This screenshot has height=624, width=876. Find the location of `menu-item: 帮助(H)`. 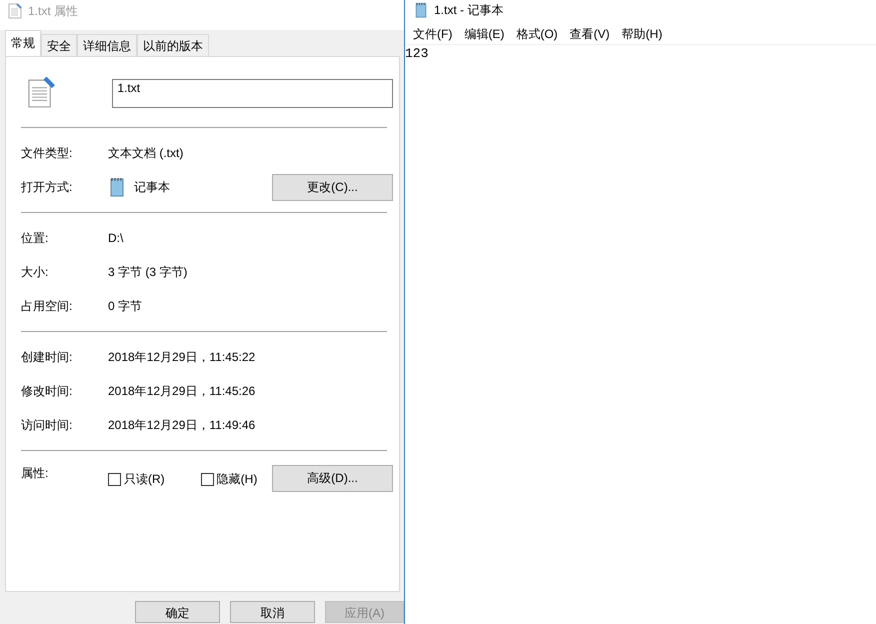

menu-item: 帮助(H) is located at coordinates (642, 34).